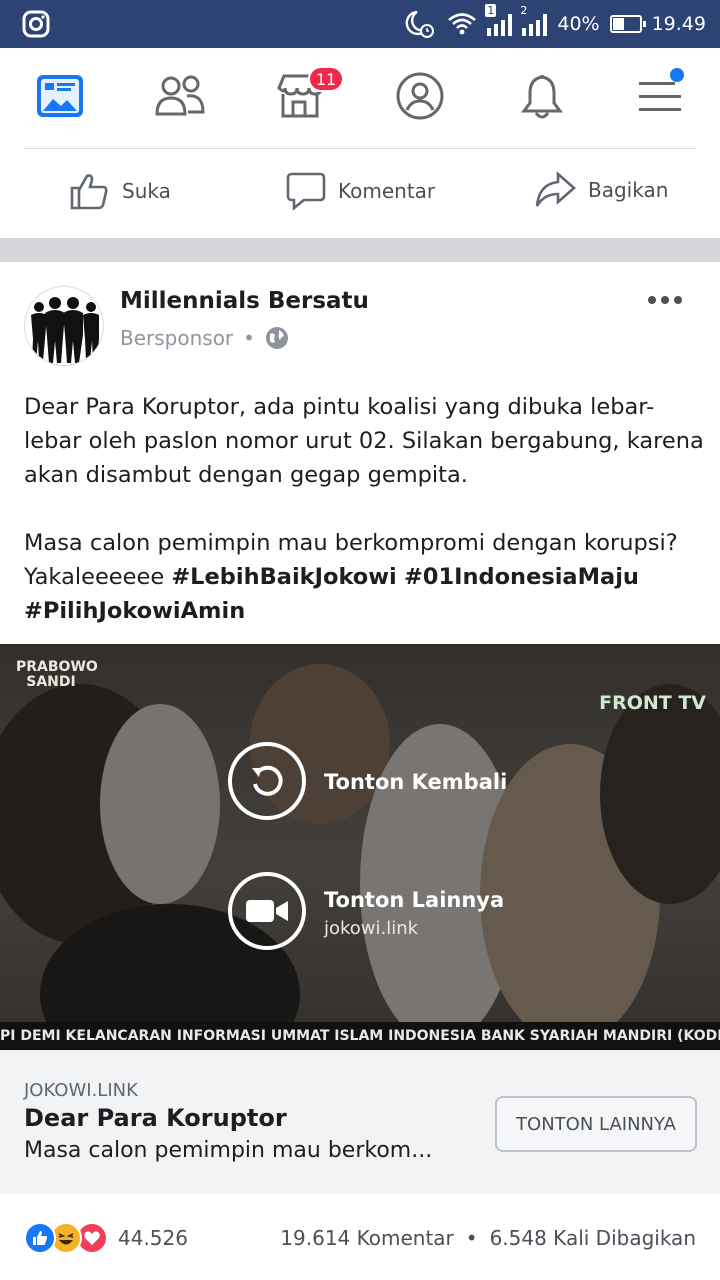 This screenshot has width=720, height=1280. What do you see at coordinates (360, 96) in the screenshot?
I see `top-nav: 11` at bounding box center [360, 96].